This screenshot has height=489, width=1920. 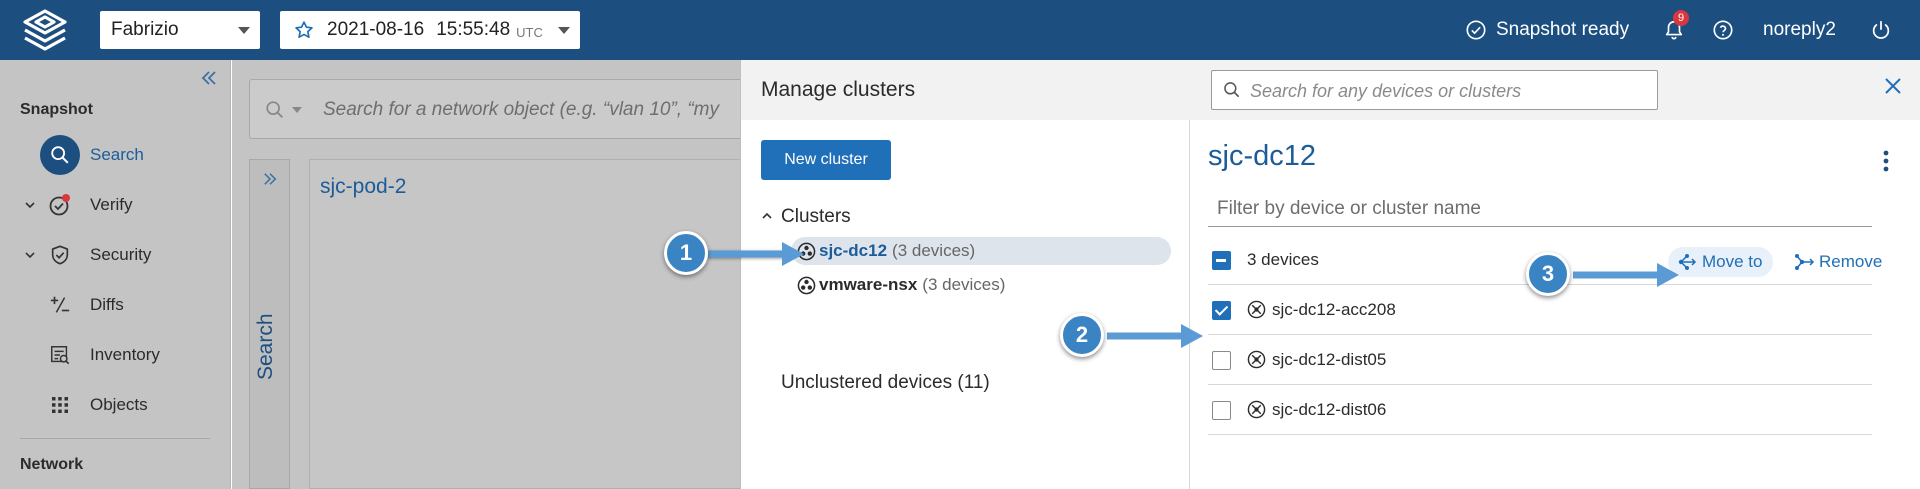 I want to click on help-icon, so click(x=1723, y=30).